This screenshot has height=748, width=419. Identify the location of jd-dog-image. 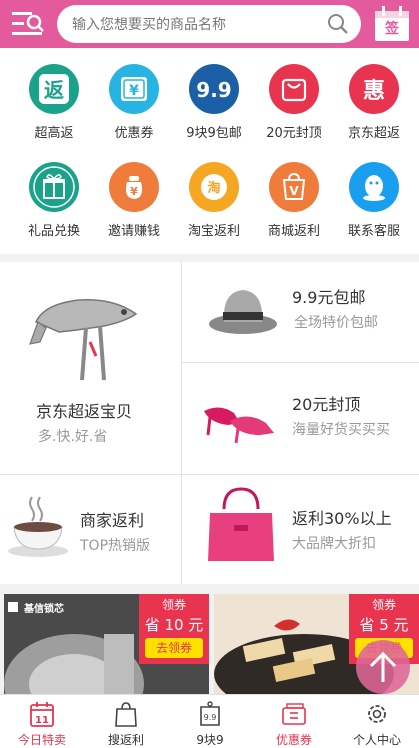
(83, 340).